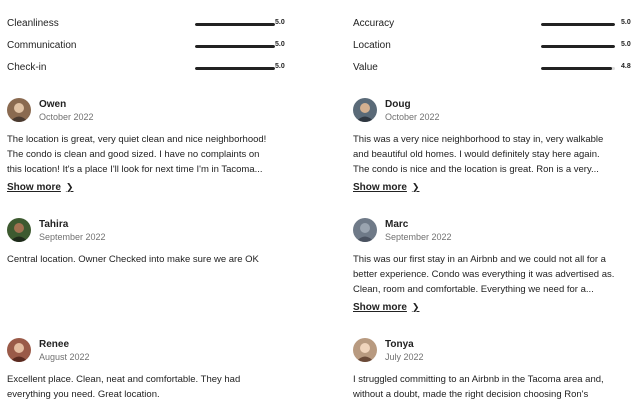  What do you see at coordinates (33, 23) in the screenshot?
I see `rating-label: Cleanliness` at bounding box center [33, 23].